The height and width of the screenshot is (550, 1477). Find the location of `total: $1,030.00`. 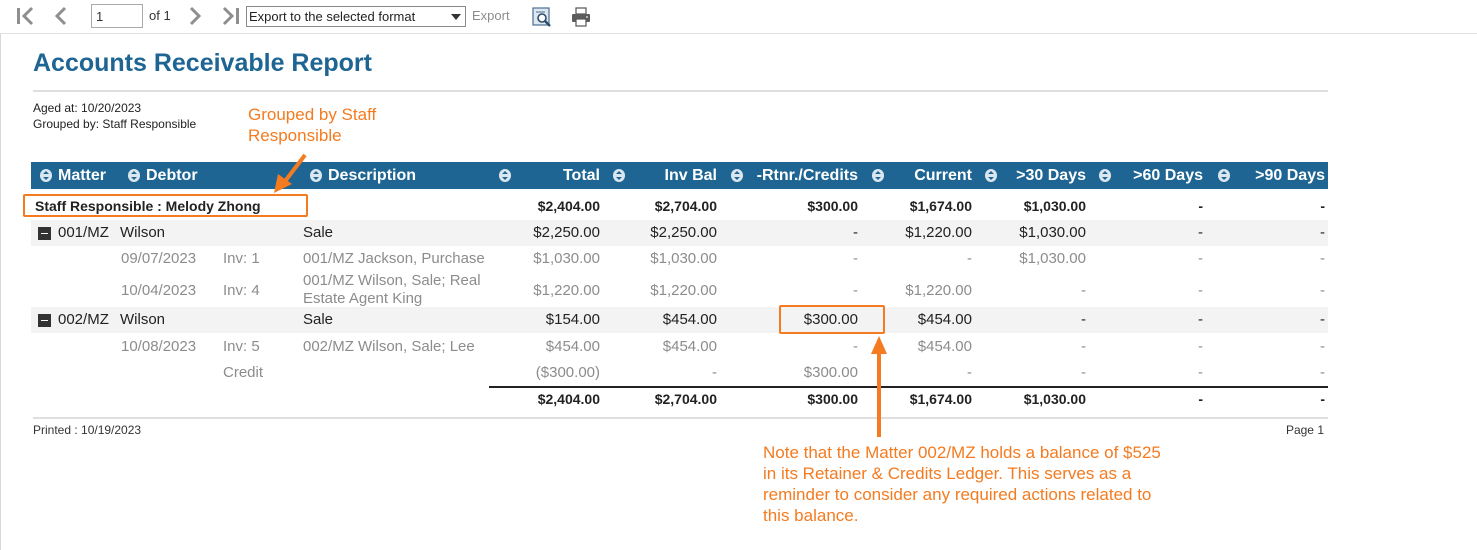

total: $1,030.00 is located at coordinates (566, 258).